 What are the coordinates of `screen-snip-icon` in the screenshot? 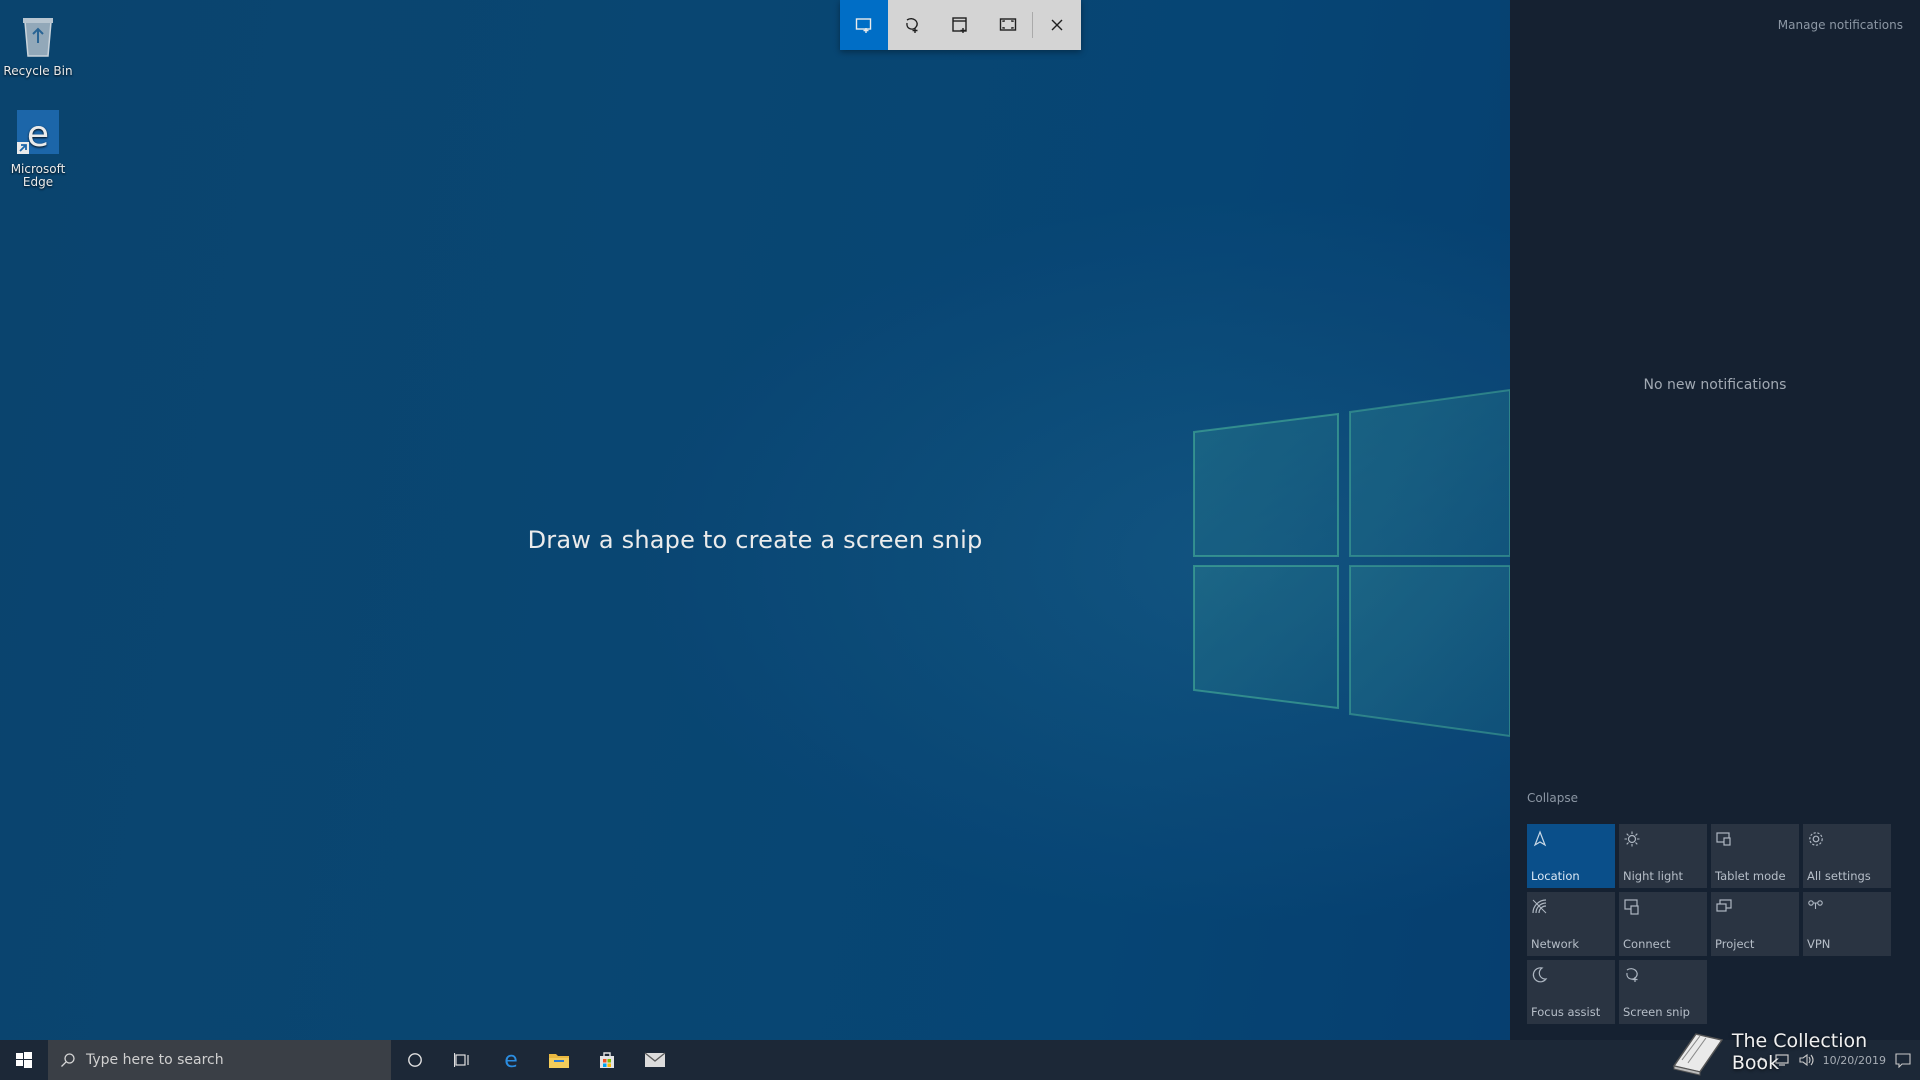 It's located at (1632, 975).